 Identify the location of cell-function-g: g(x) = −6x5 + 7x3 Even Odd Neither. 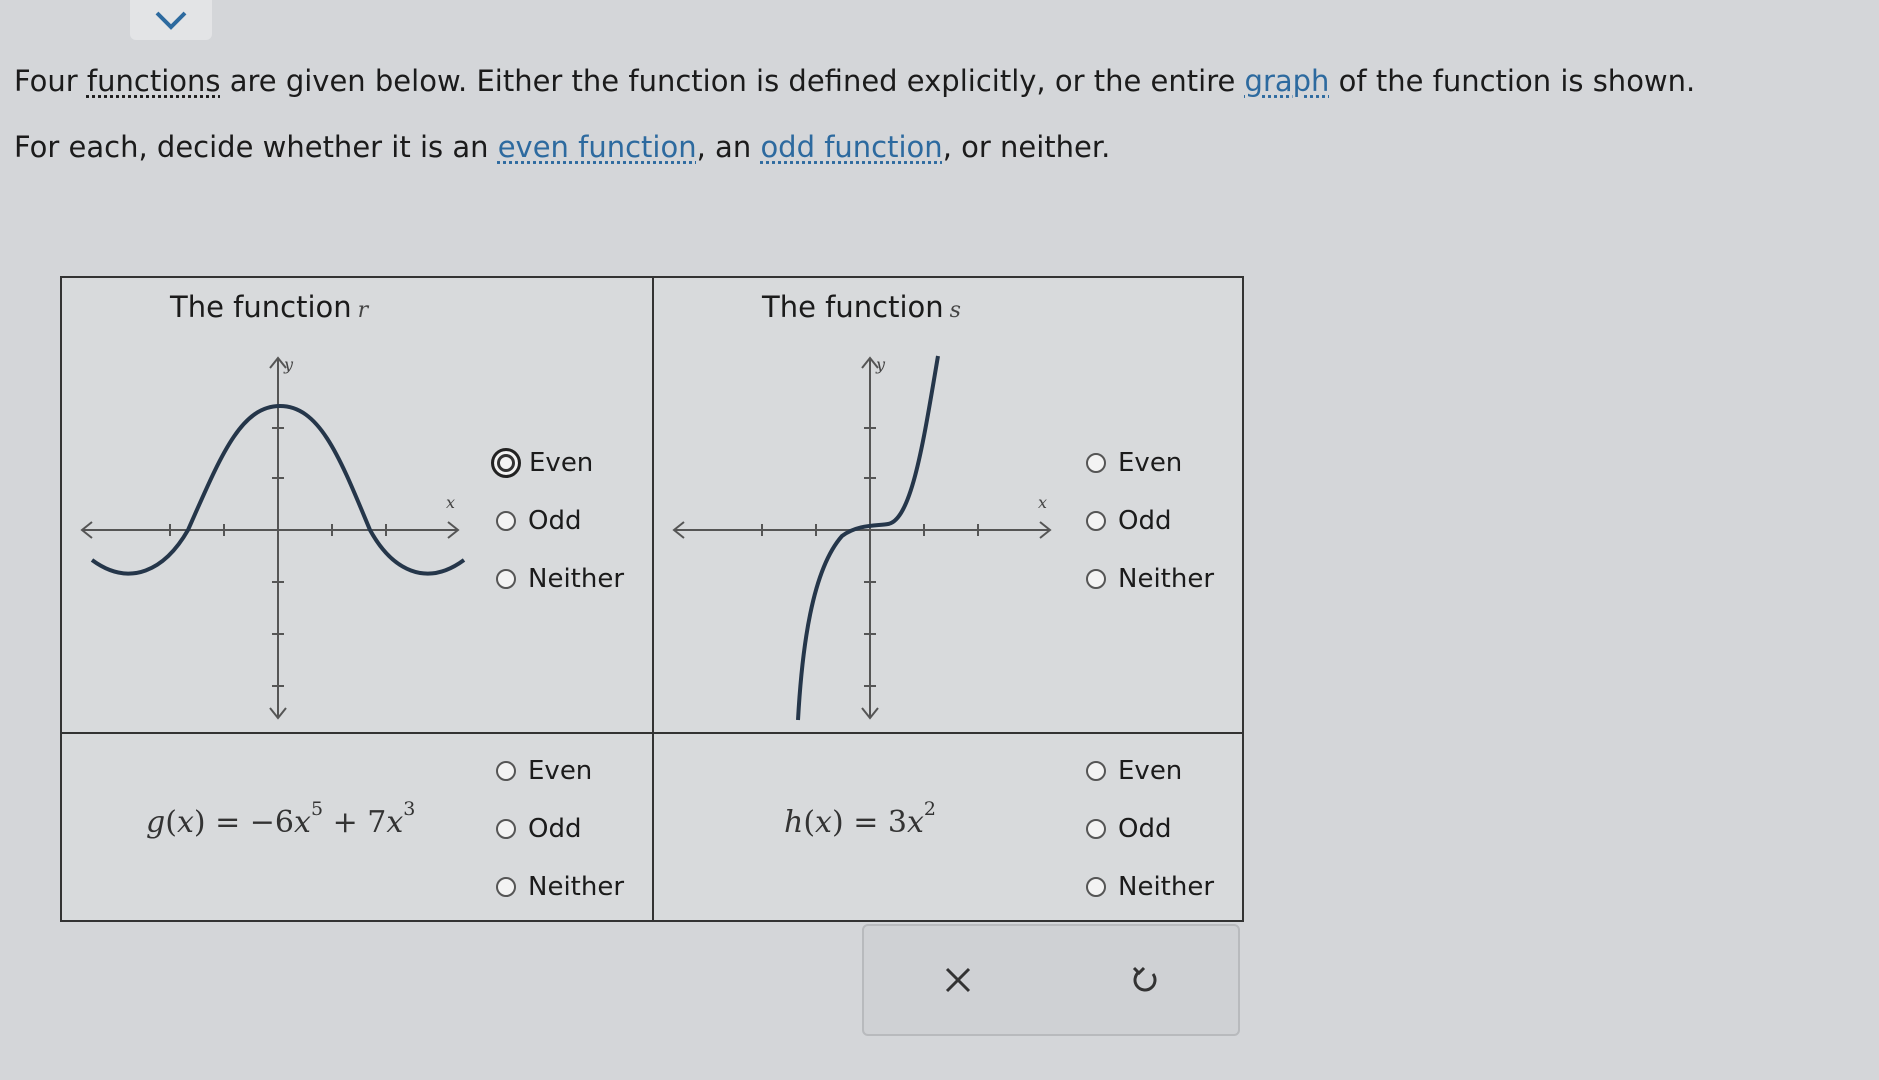
(358, 827).